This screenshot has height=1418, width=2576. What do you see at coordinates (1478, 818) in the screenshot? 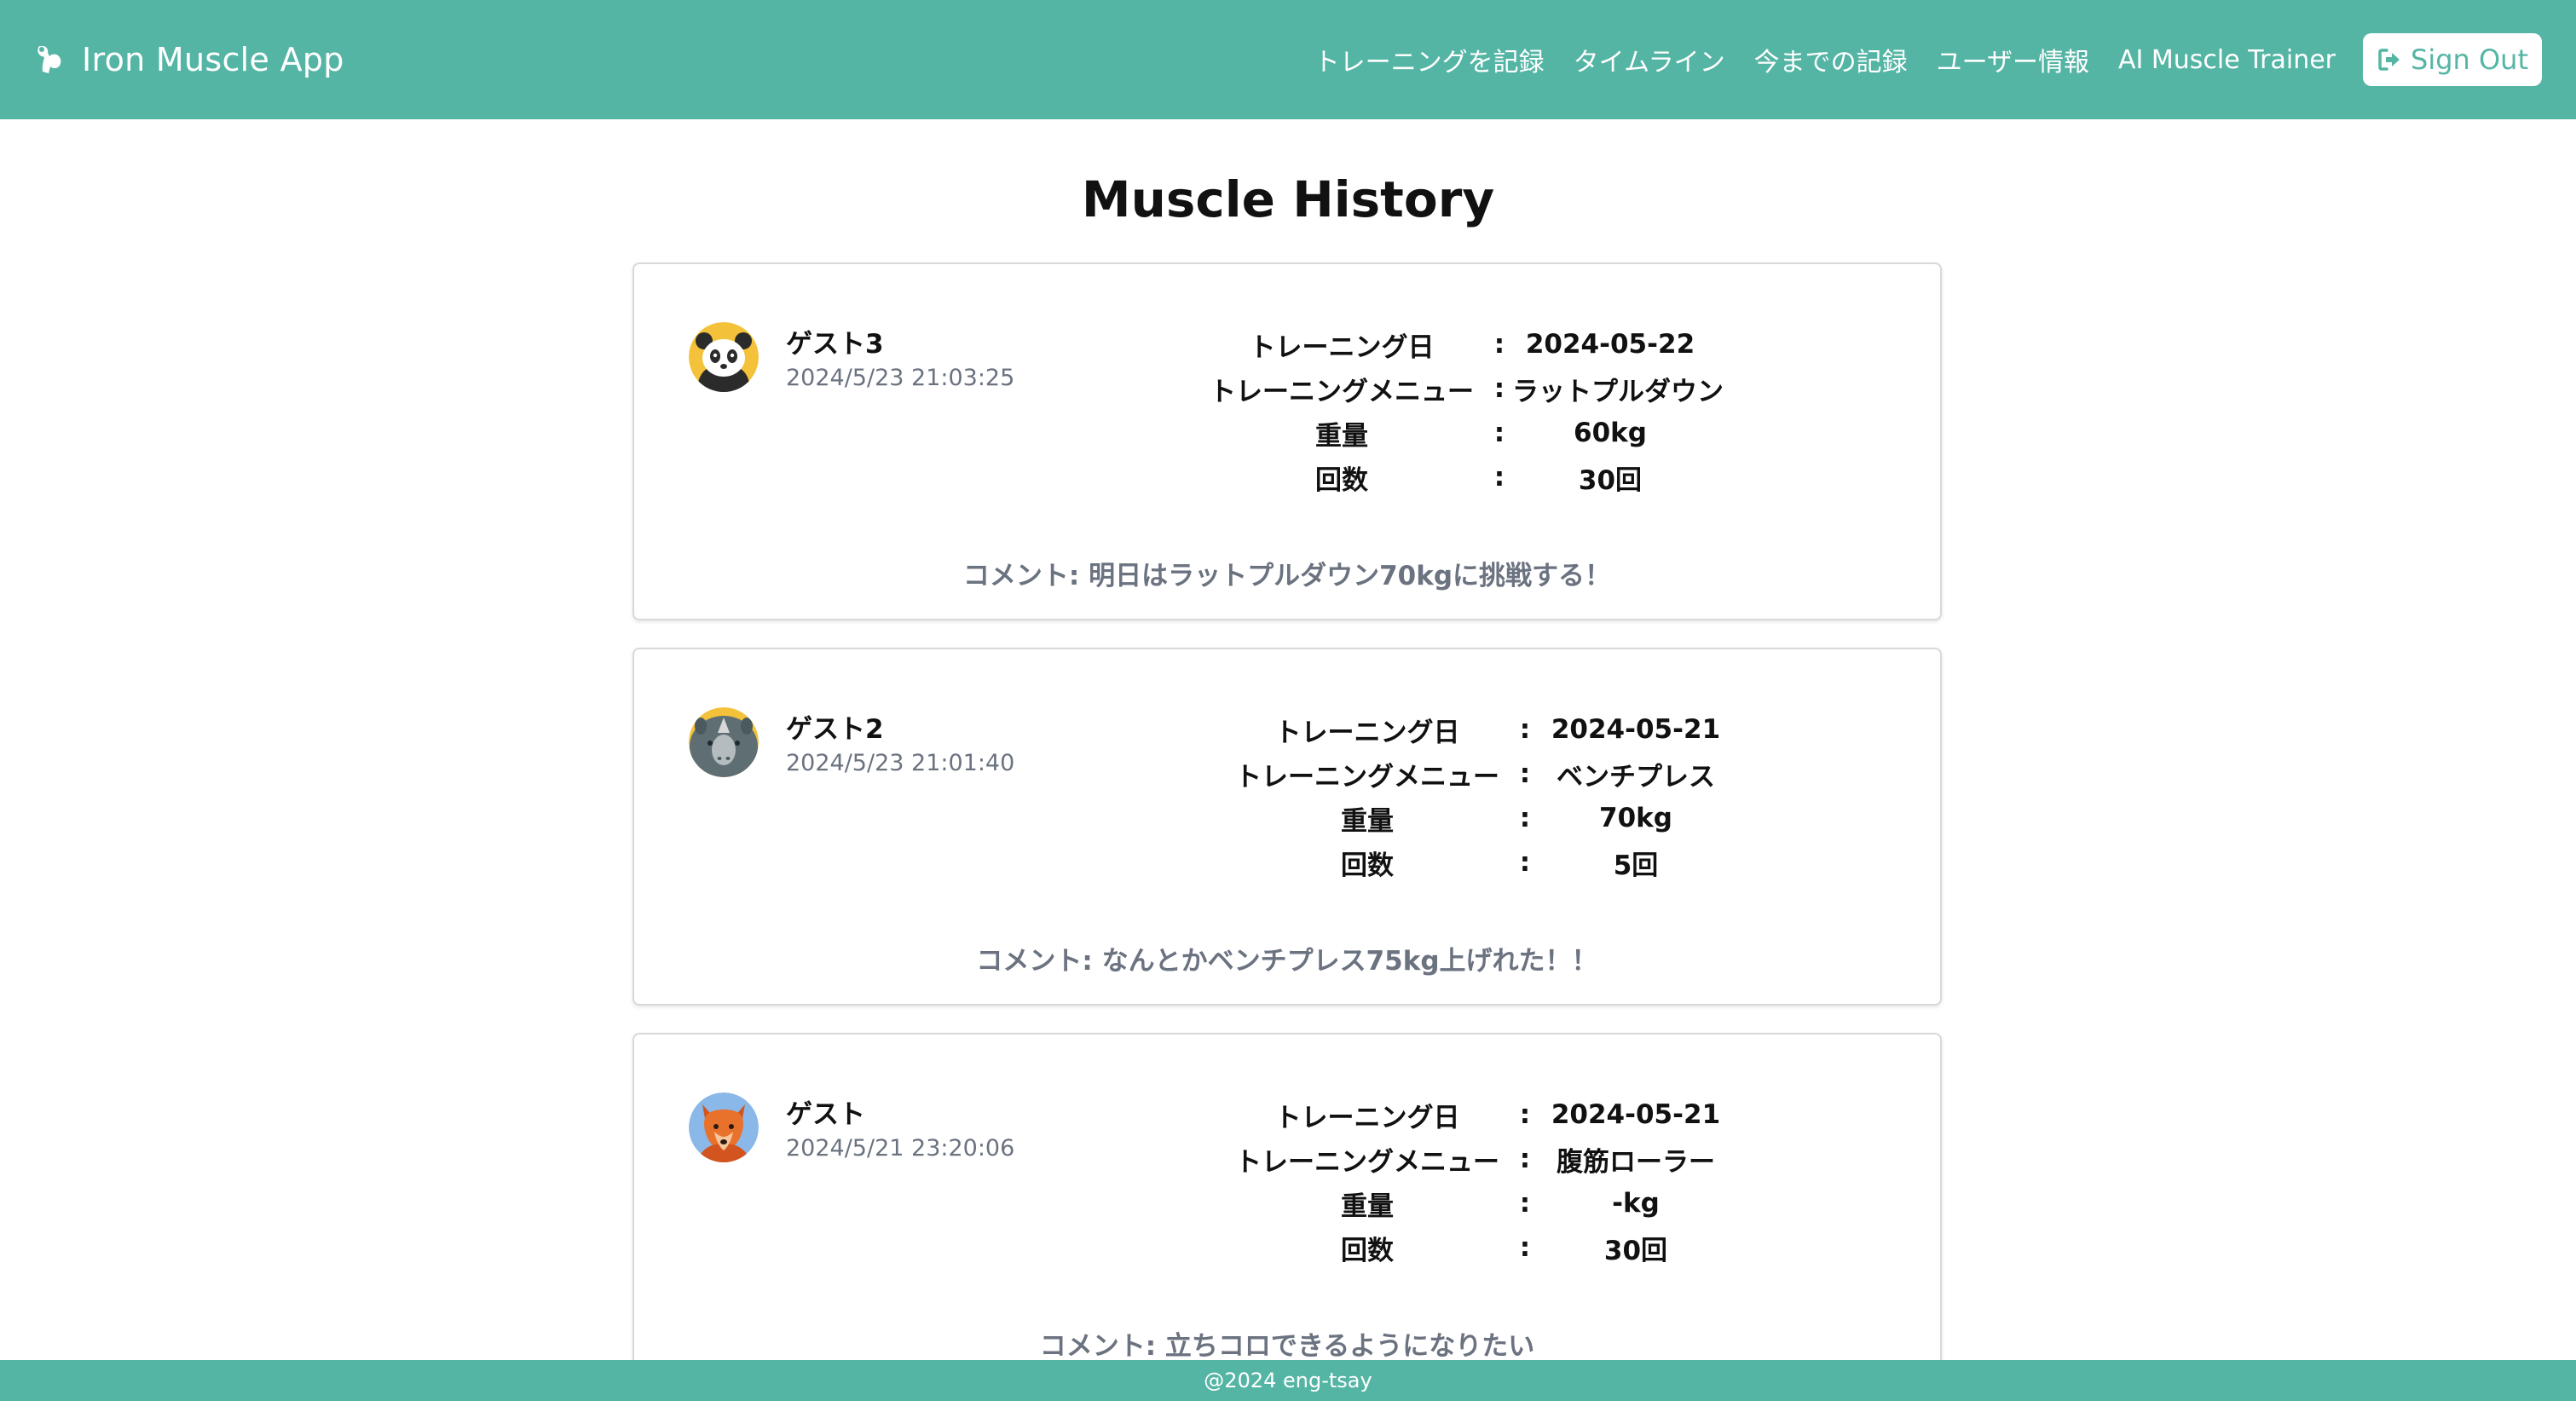
I see `detail-row-weight: 重量 : 70kg` at bounding box center [1478, 818].